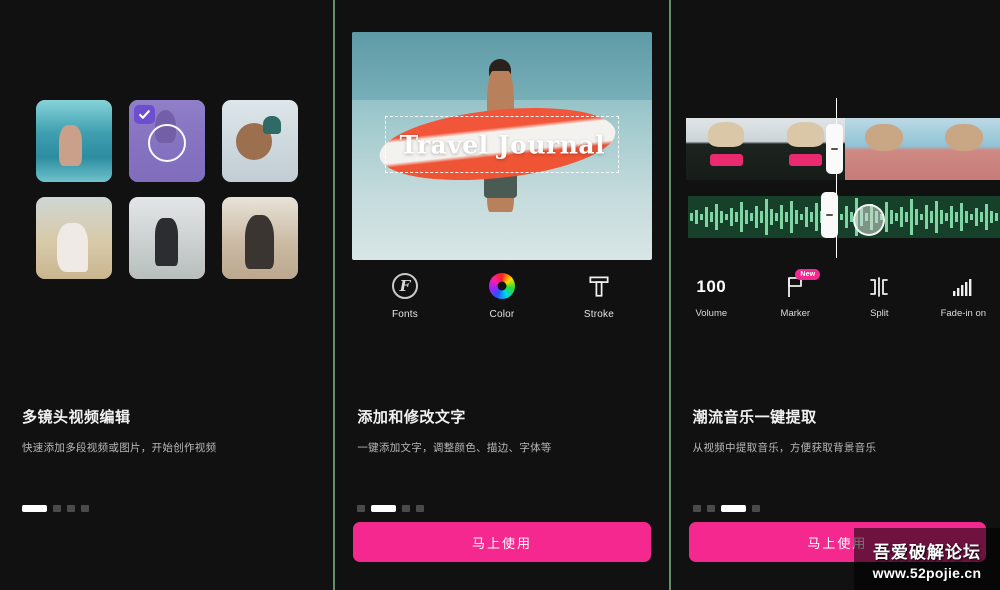 This screenshot has width=1000, height=590. I want to click on text-selection-box: Travel Journal, so click(502, 145).